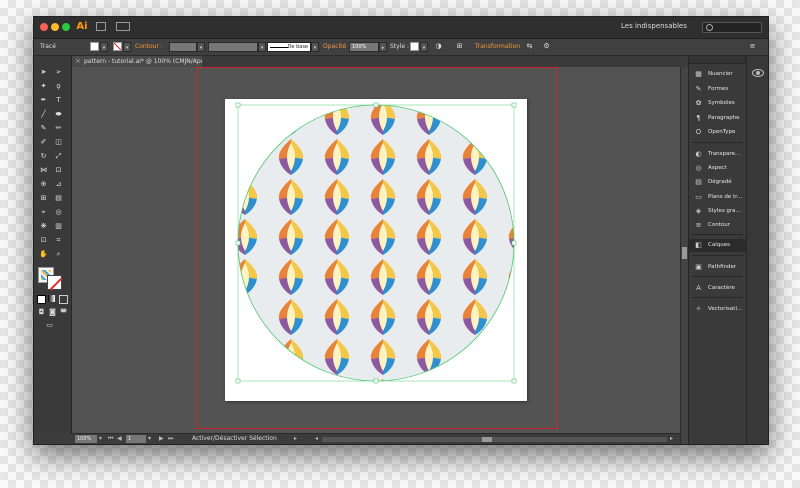 Image resolution: width=800 pixels, height=488 pixels. What do you see at coordinates (104, 47) in the screenshot?
I see `fill-dropdown: ▾` at bounding box center [104, 47].